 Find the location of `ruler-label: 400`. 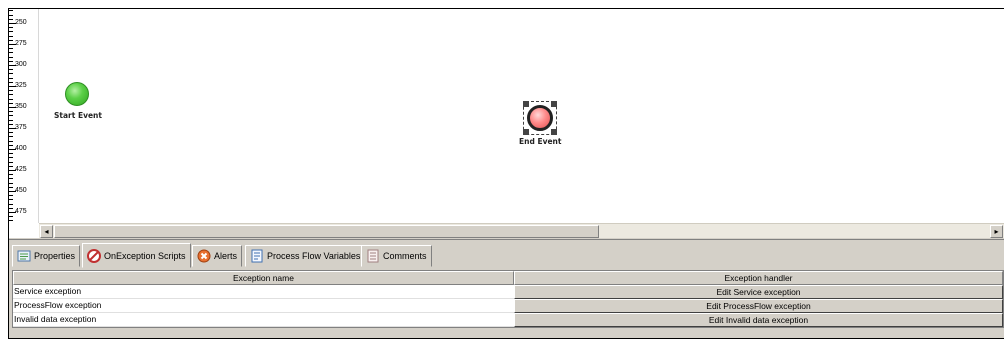

ruler-label: 400 is located at coordinates (21, 148).